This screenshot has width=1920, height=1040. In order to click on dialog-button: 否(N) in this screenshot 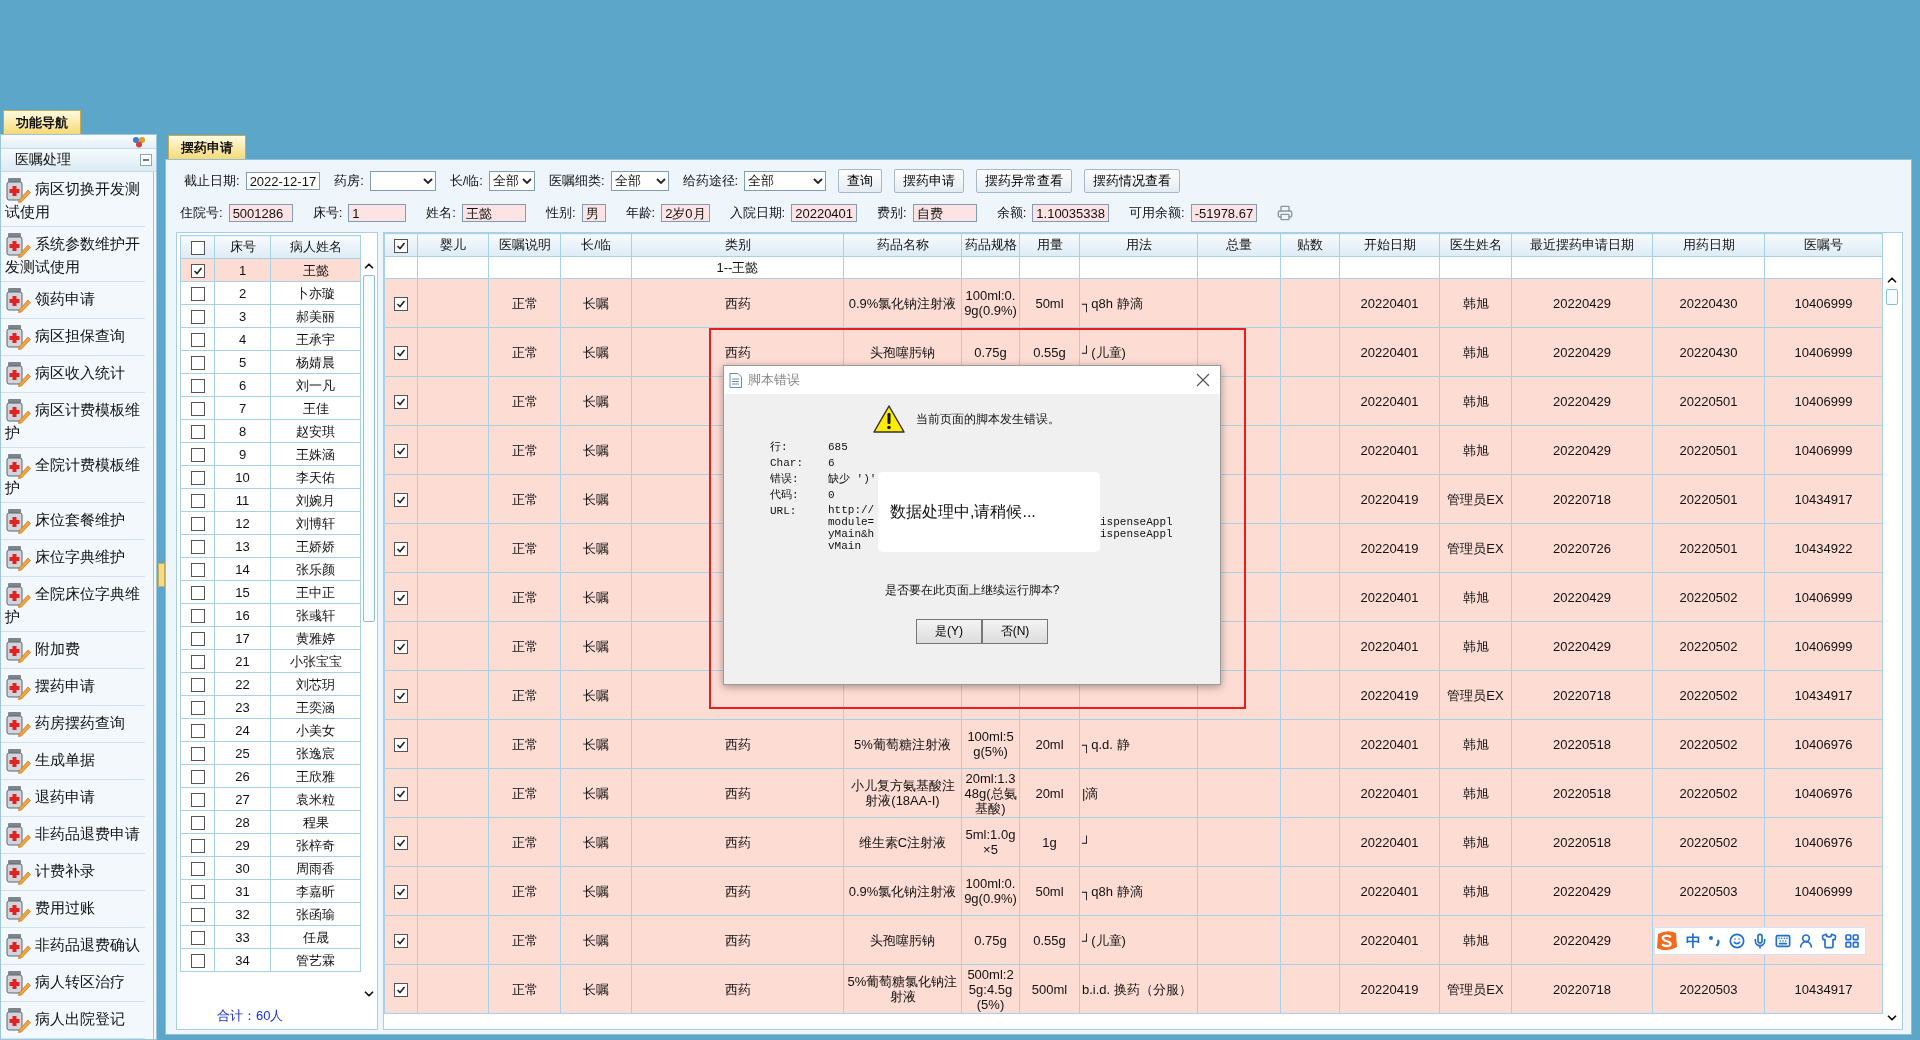, I will do `click(1015, 631)`.